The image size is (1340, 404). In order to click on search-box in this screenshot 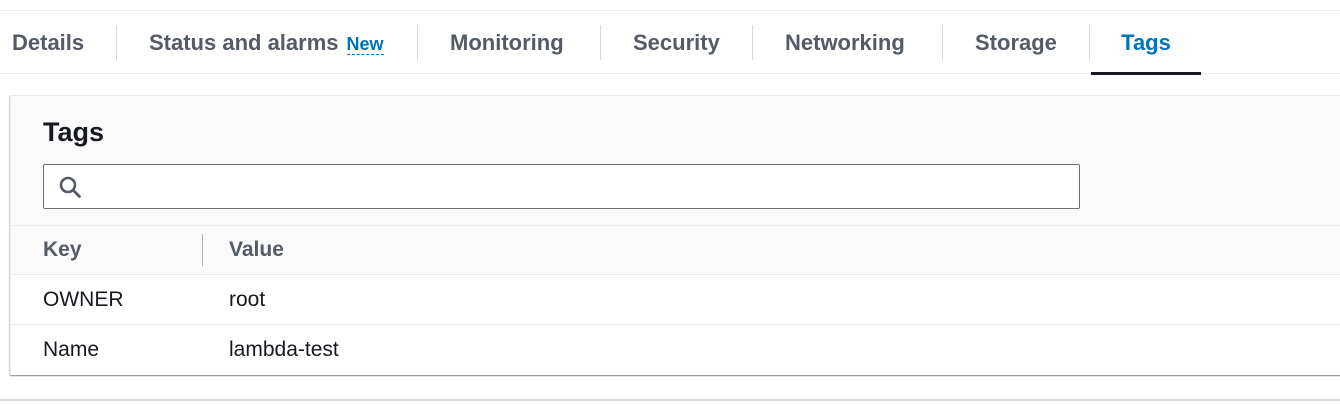, I will do `click(561, 186)`.